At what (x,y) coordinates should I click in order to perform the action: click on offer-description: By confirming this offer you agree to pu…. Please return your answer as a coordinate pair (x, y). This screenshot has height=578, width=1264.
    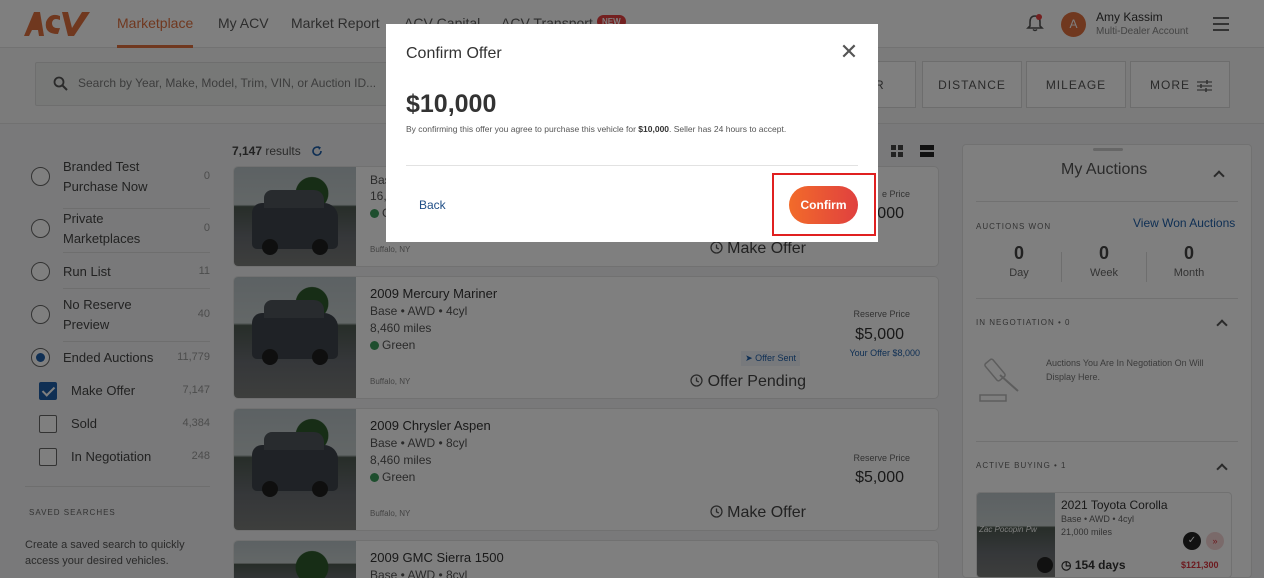
    Looking at the image, I should click on (596, 129).